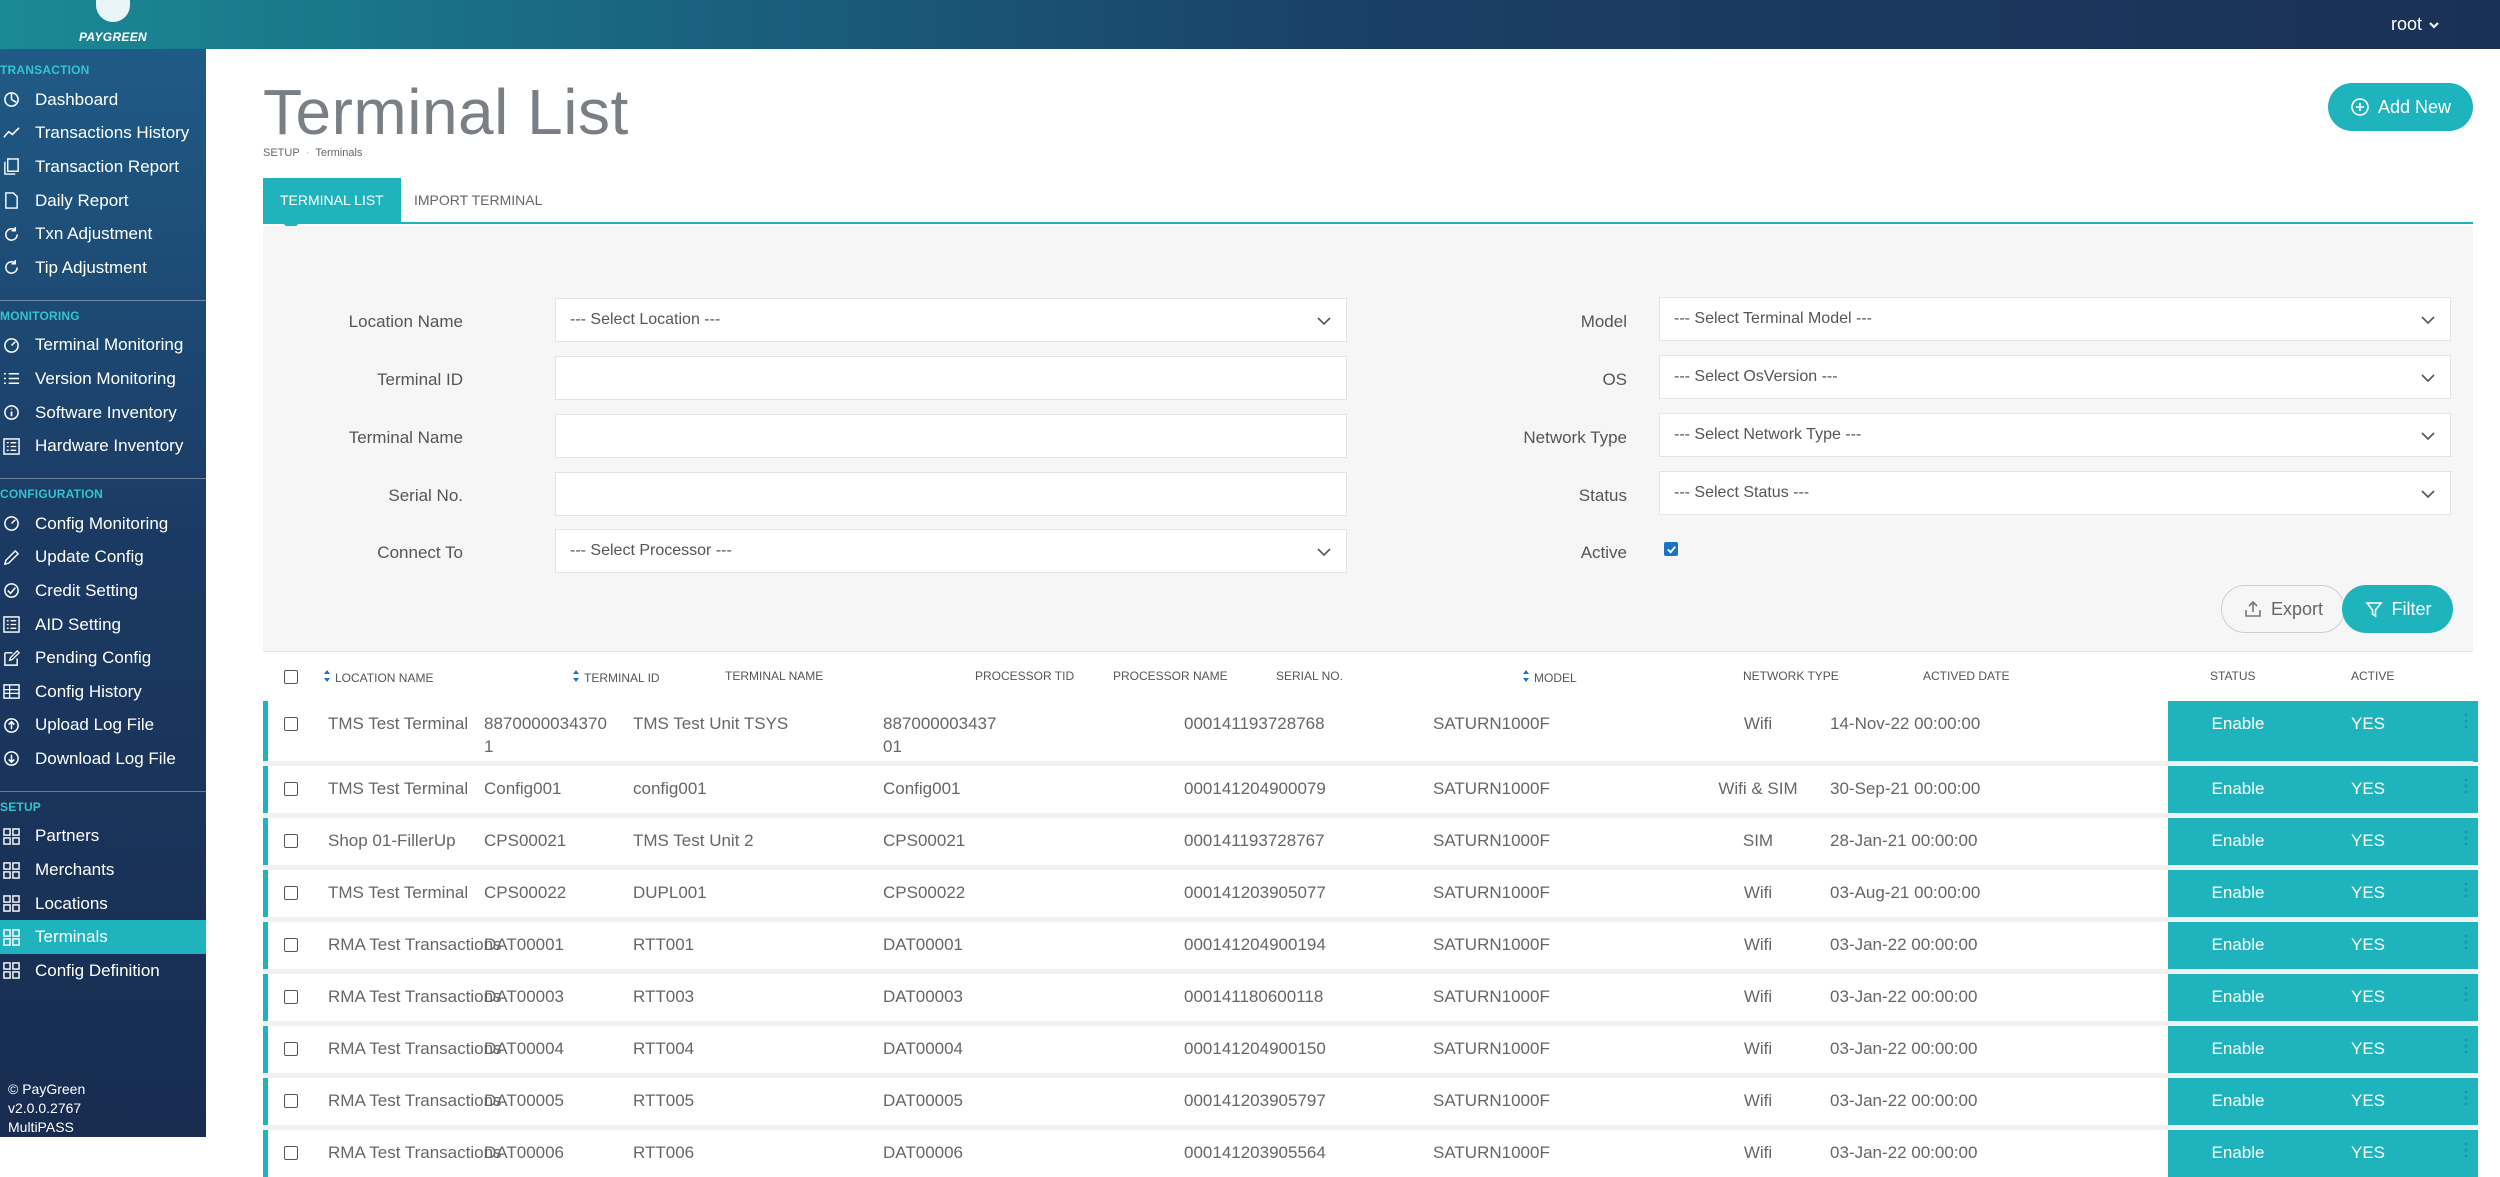 The width and height of the screenshot is (2500, 1177). I want to click on processor-select: --- Select Processor ---, so click(951, 551).